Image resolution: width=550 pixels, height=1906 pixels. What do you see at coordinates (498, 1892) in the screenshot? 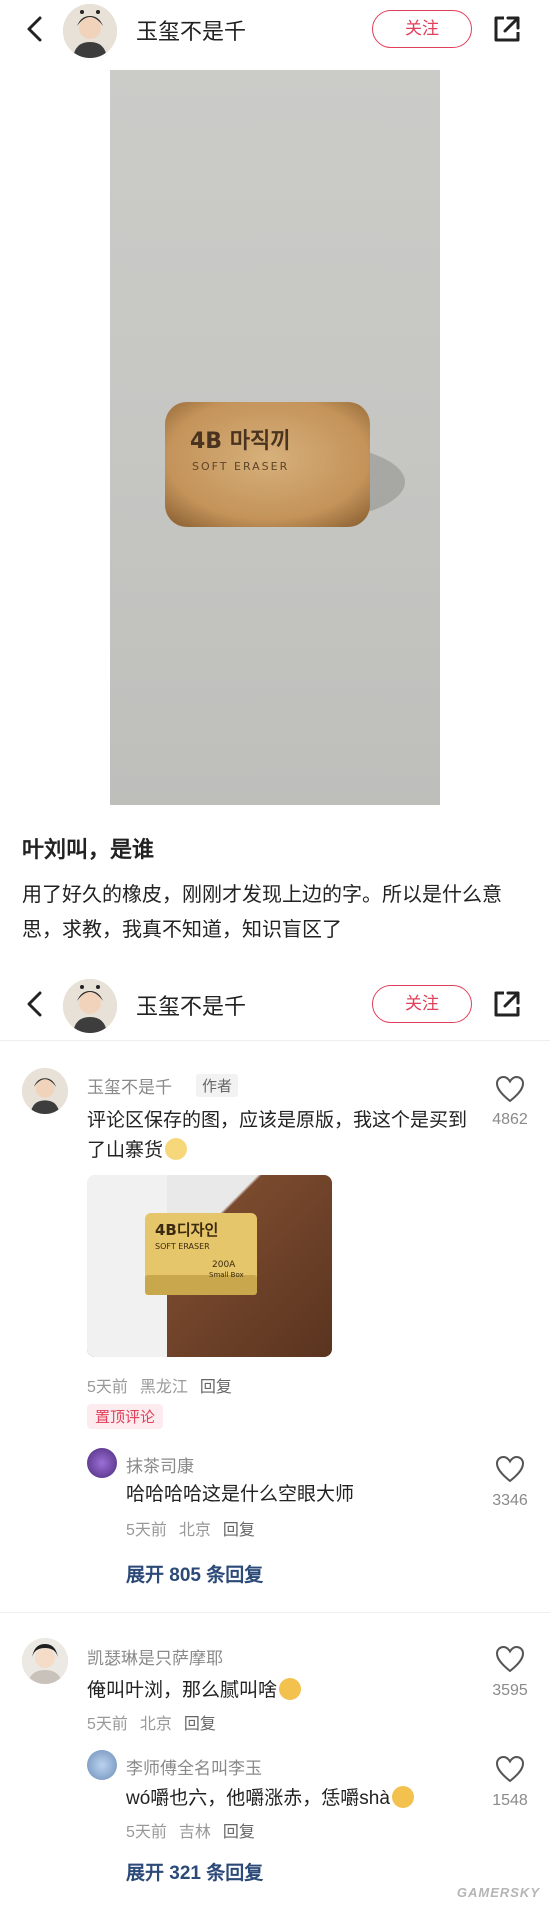
I see `watermark: GAMERSKY` at bounding box center [498, 1892].